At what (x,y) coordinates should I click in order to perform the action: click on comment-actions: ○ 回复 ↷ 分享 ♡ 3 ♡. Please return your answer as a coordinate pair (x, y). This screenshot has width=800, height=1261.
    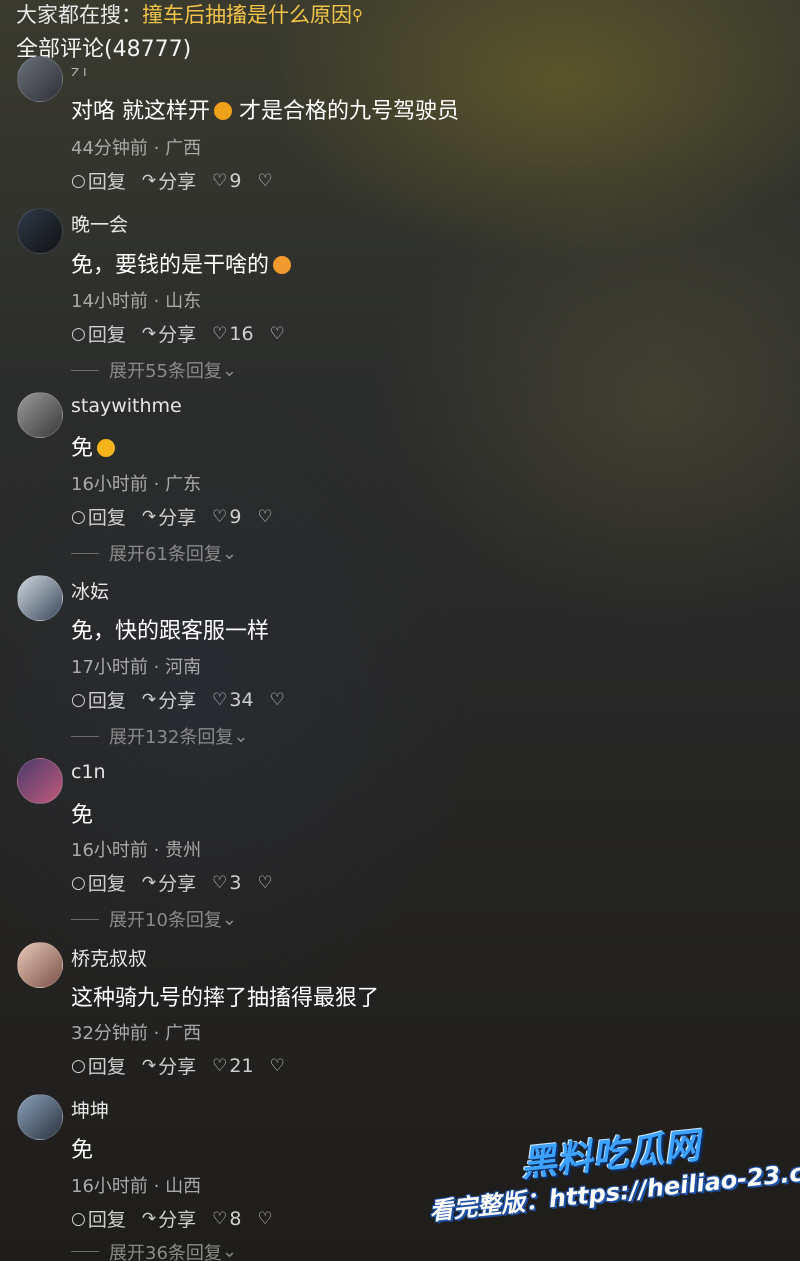
    Looking at the image, I should click on (181, 882).